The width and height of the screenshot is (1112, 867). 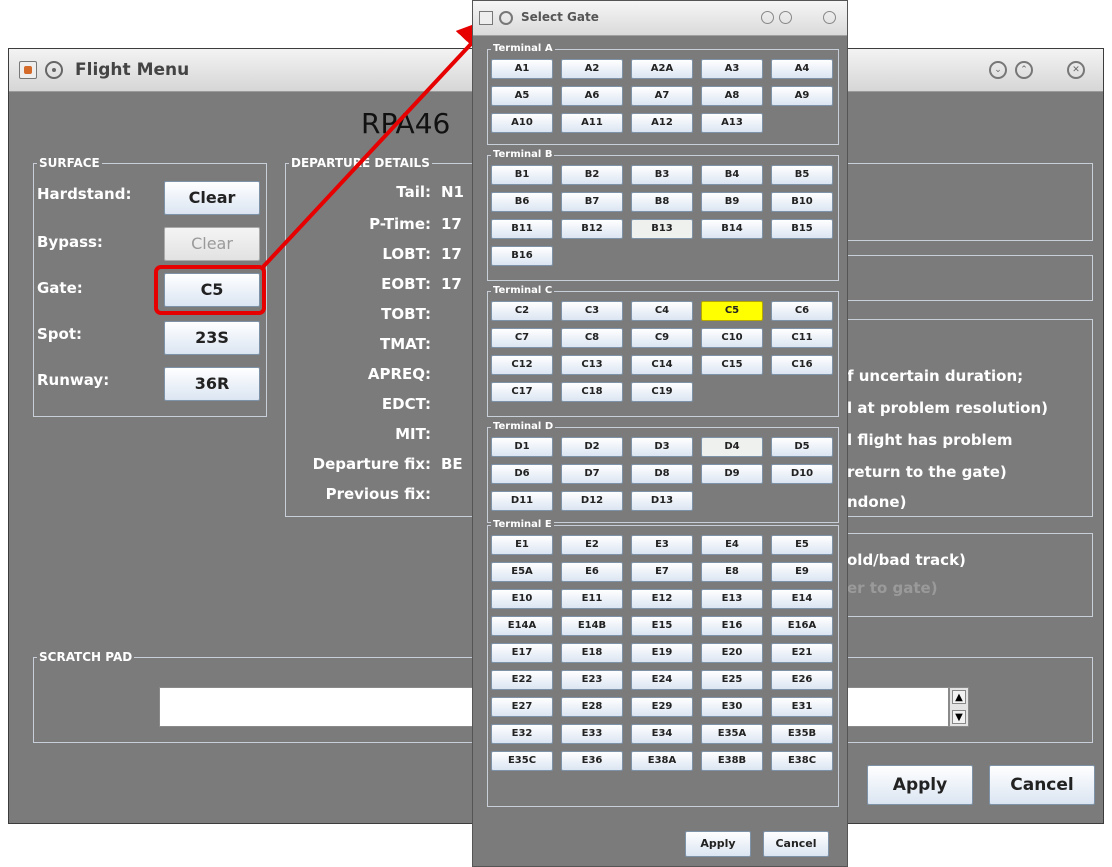 What do you see at coordinates (522, 707) in the screenshot?
I see `gate-button-e27: E27` at bounding box center [522, 707].